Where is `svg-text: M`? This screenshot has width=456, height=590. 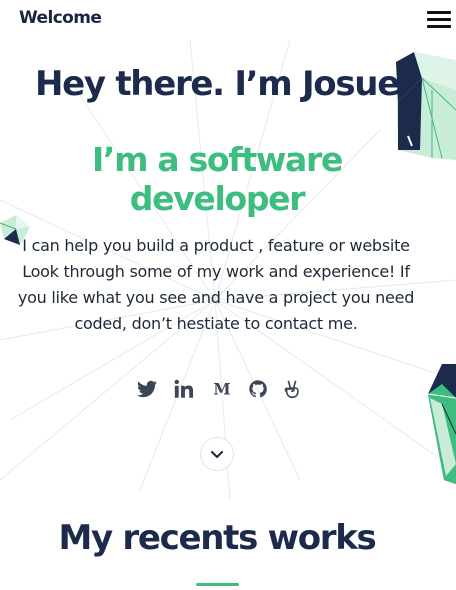
svg-text: M is located at coordinates (221, 389).